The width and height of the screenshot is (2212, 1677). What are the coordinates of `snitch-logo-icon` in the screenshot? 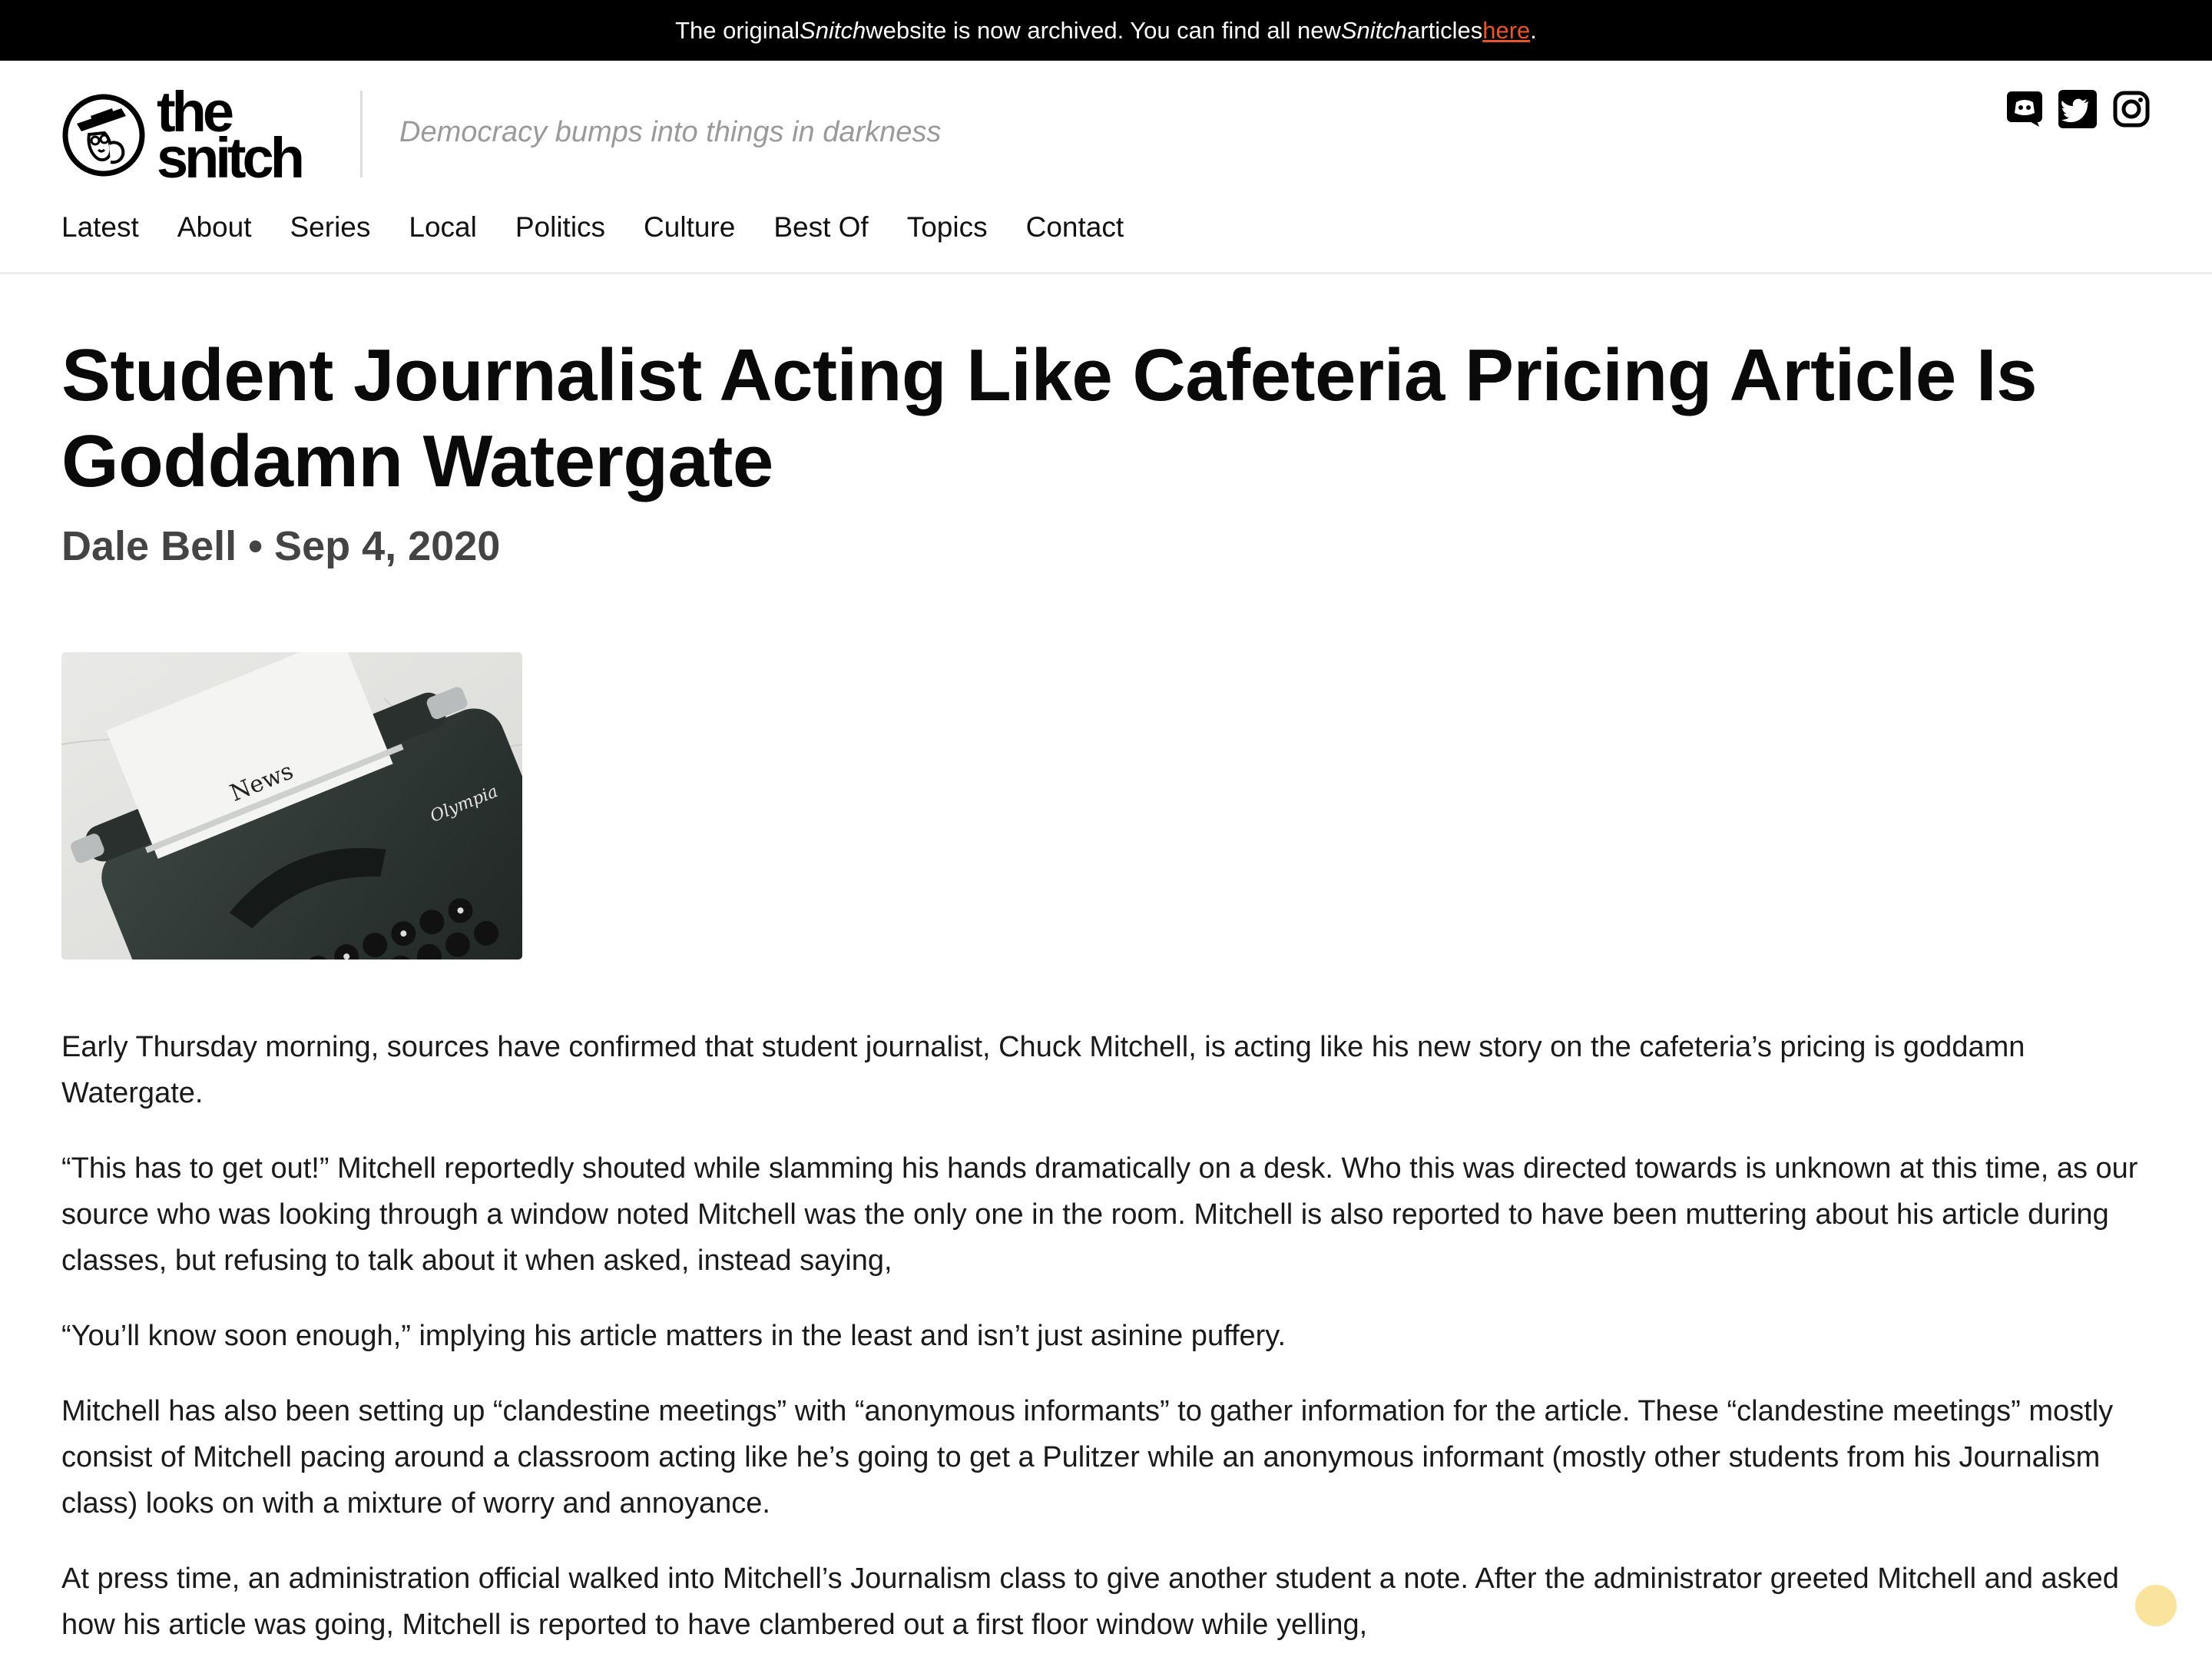 It's located at (103, 135).